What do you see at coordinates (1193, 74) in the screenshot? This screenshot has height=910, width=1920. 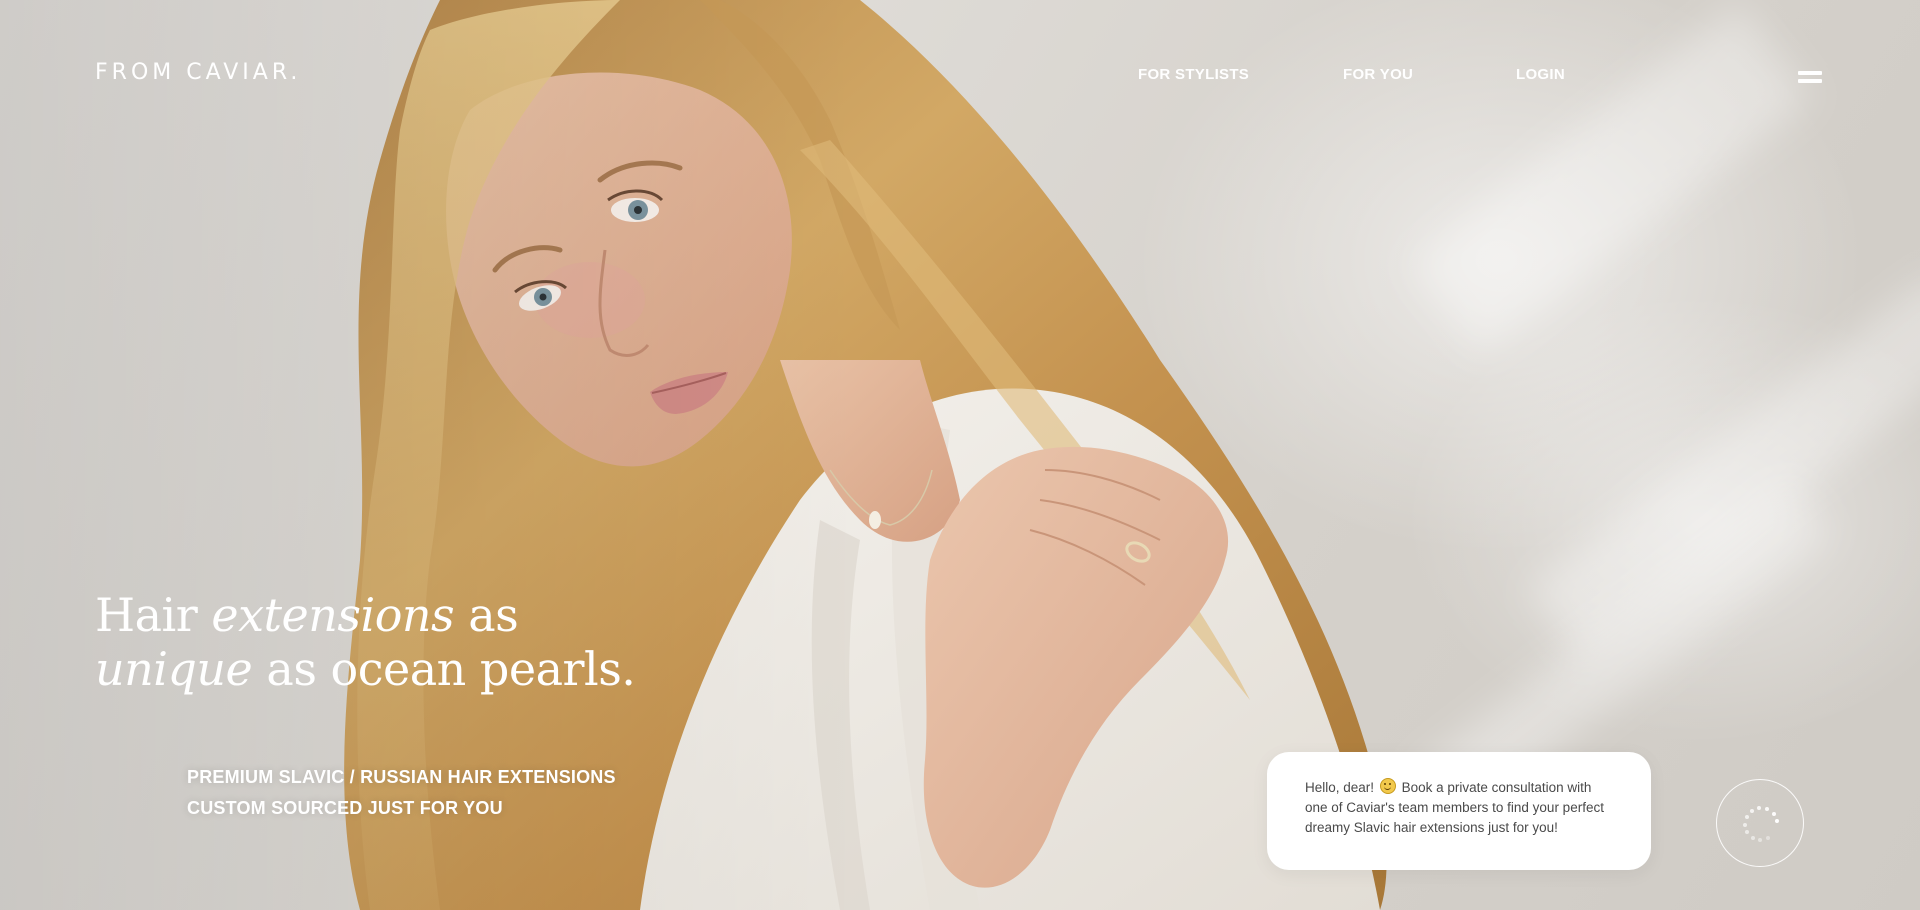 I see `nav-link-for-stylists: FOR STYLISTS` at bounding box center [1193, 74].